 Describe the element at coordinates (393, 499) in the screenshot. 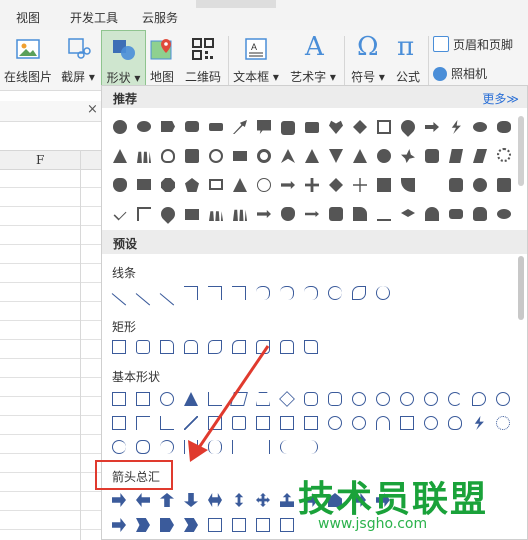

I see `watermark-title: 技术员联盟` at that location.